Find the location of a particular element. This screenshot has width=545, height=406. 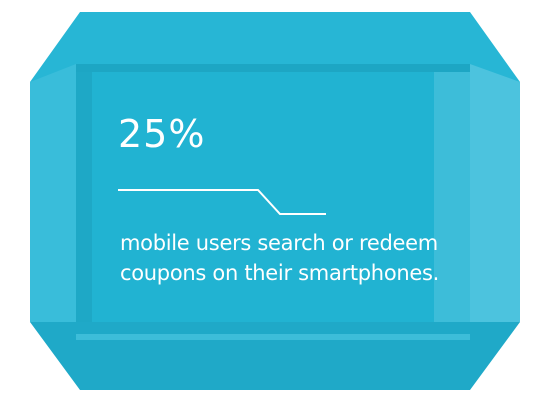

top-shadow is located at coordinates (273, 68).